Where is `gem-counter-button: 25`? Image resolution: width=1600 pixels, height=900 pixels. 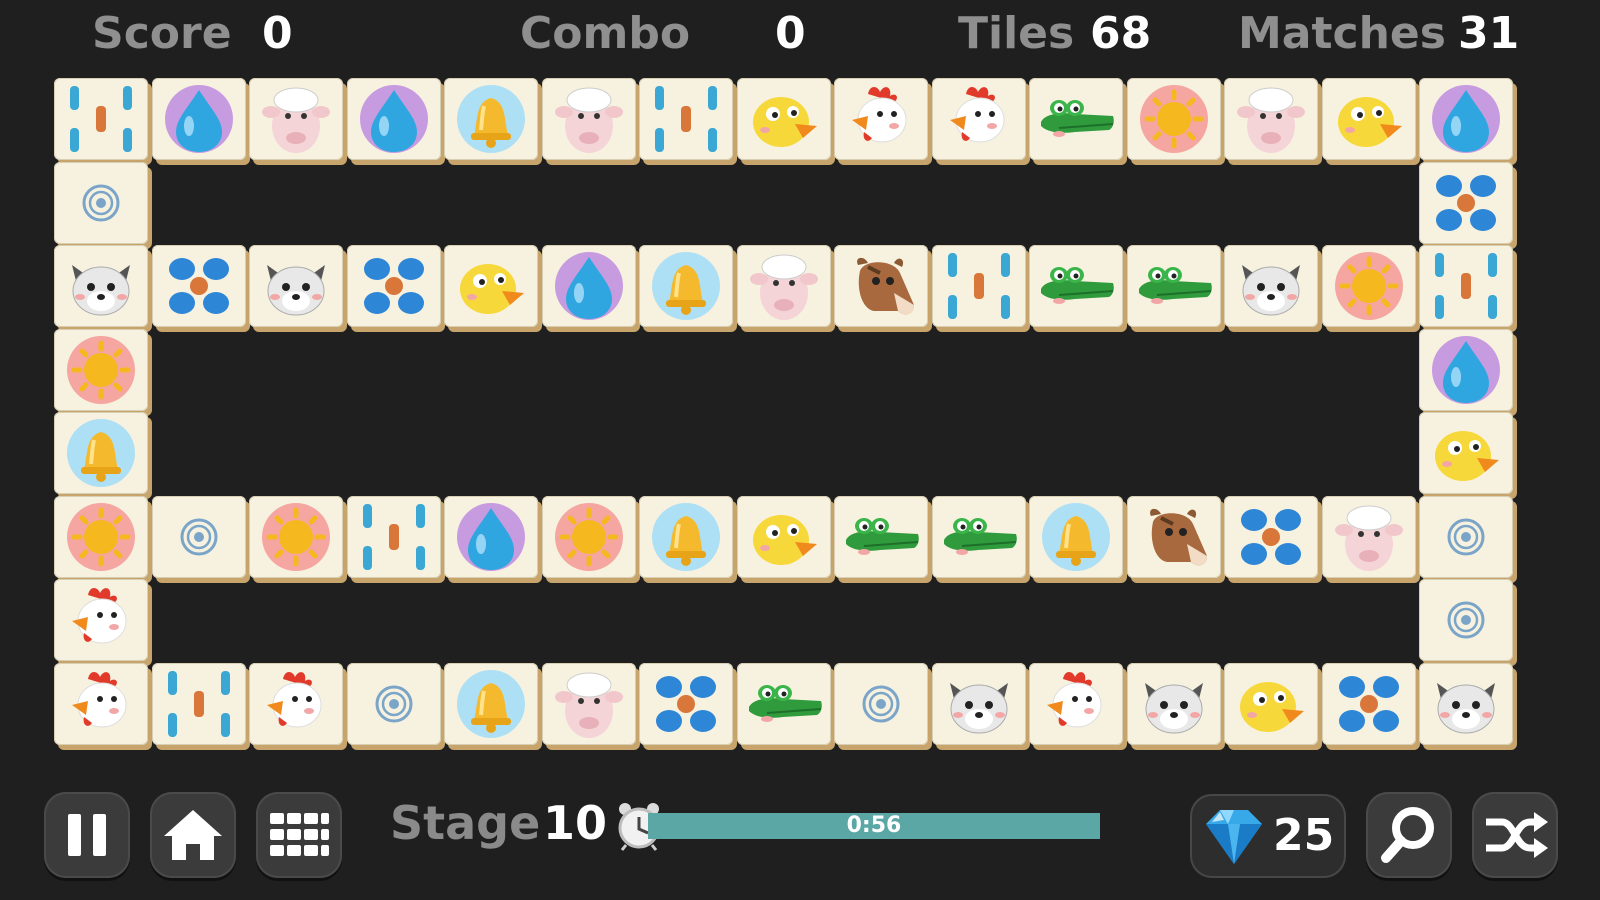
gem-counter-button: 25 is located at coordinates (1268, 836).